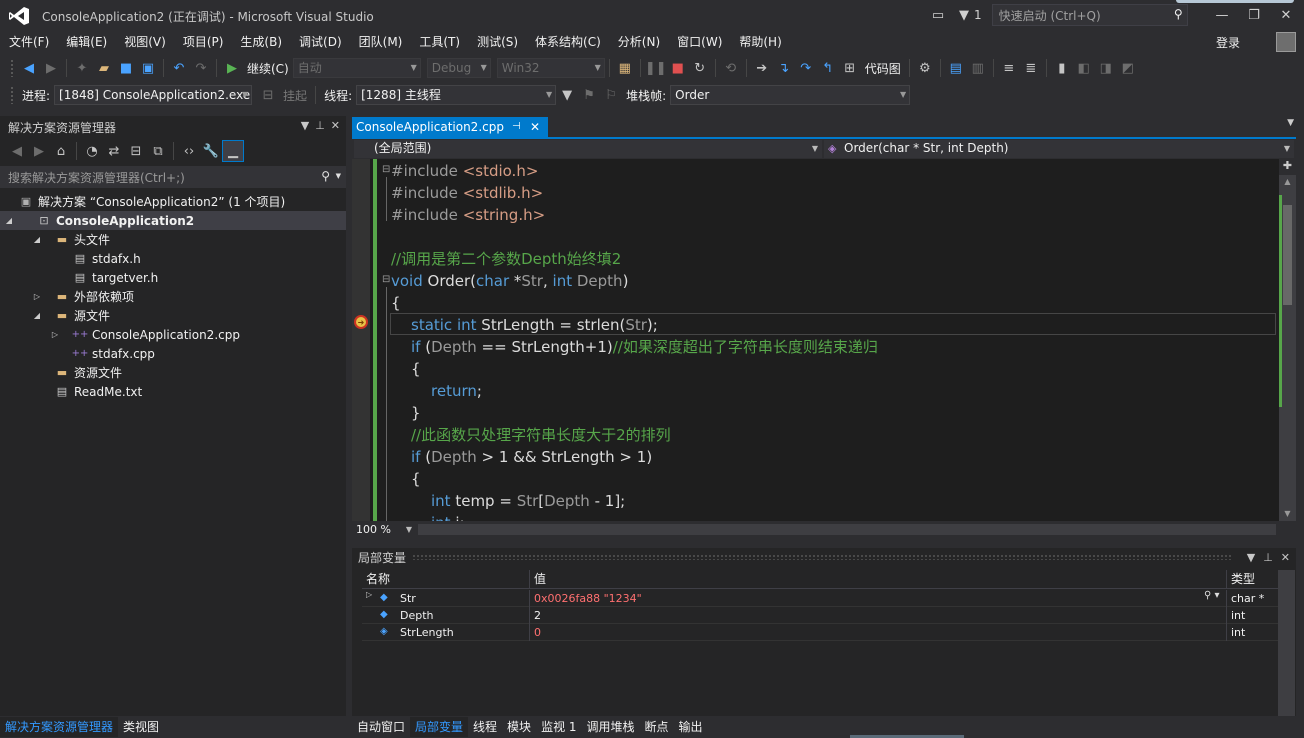 Image resolution: width=1304 pixels, height=738 pixels. Describe the element at coordinates (338, 176) in the screenshot. I see `search-options-icon: ▼` at that location.